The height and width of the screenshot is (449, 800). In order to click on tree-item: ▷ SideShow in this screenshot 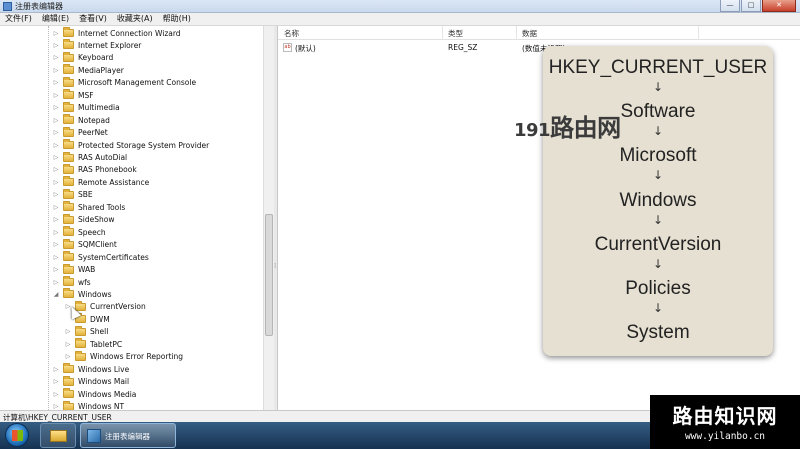, I will do `click(83, 219)`.